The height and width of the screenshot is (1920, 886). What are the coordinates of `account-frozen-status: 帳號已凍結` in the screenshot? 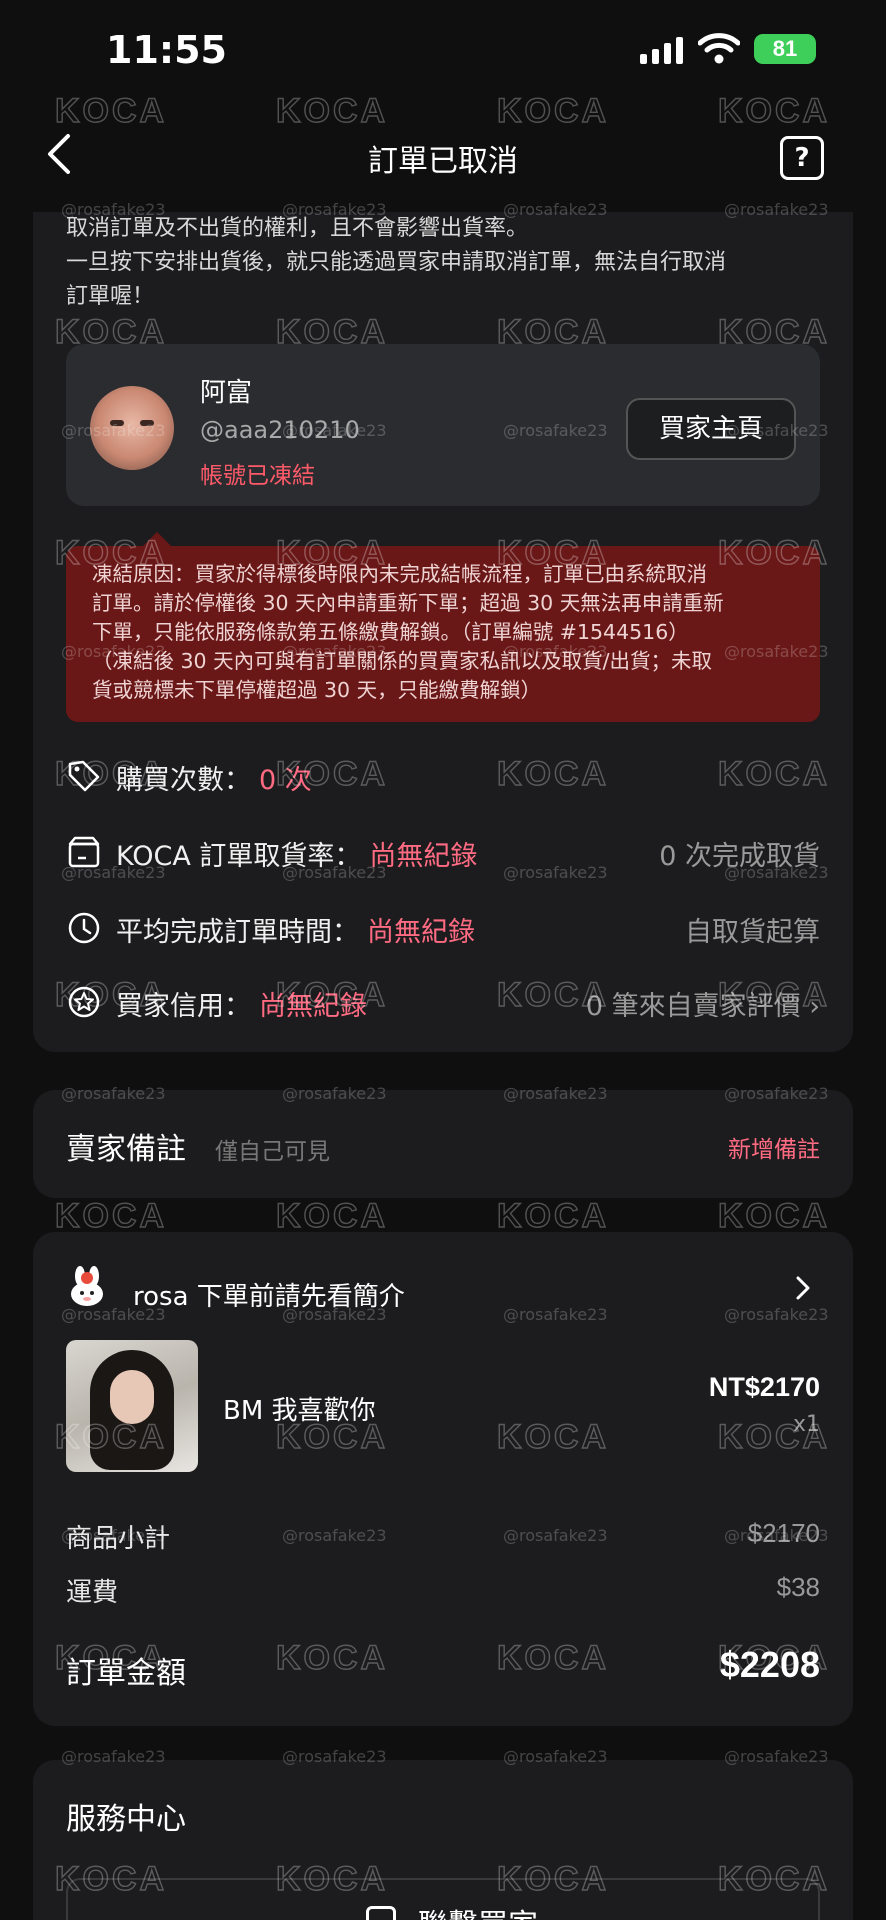 It's located at (257, 476).